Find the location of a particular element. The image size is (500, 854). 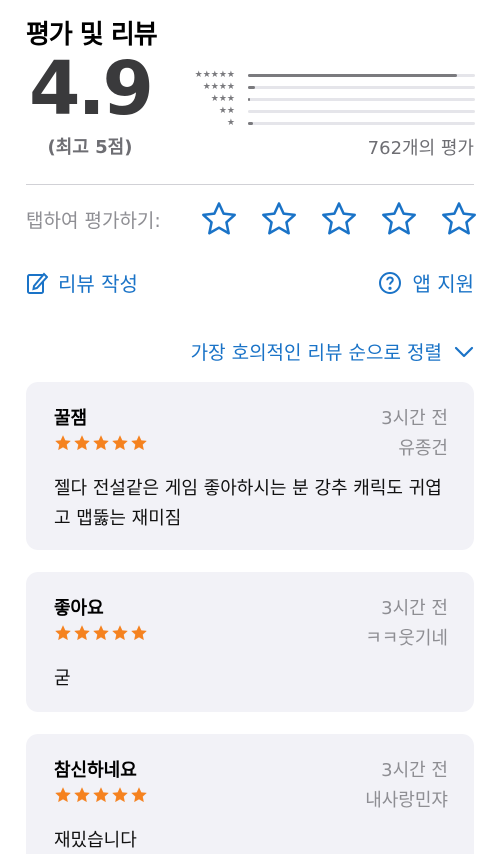

histogram-star-label: ★ is located at coordinates (230, 123).